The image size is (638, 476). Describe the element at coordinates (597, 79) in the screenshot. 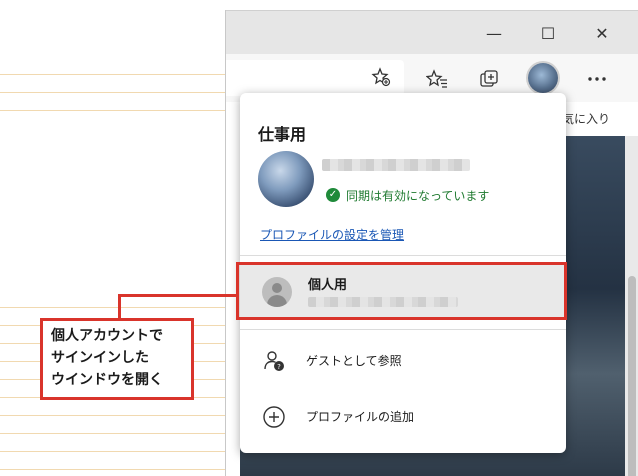

I see `more-icon` at that location.